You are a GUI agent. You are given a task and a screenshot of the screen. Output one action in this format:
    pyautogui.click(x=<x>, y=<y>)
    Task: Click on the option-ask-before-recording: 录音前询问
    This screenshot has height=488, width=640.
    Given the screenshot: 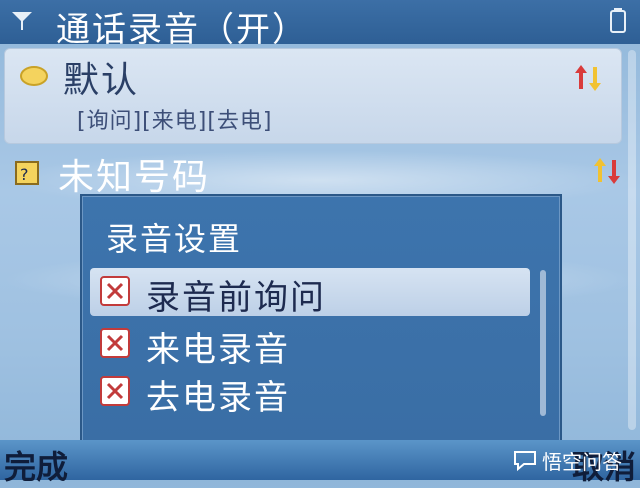 What is the action you would take?
    pyautogui.click(x=310, y=293)
    